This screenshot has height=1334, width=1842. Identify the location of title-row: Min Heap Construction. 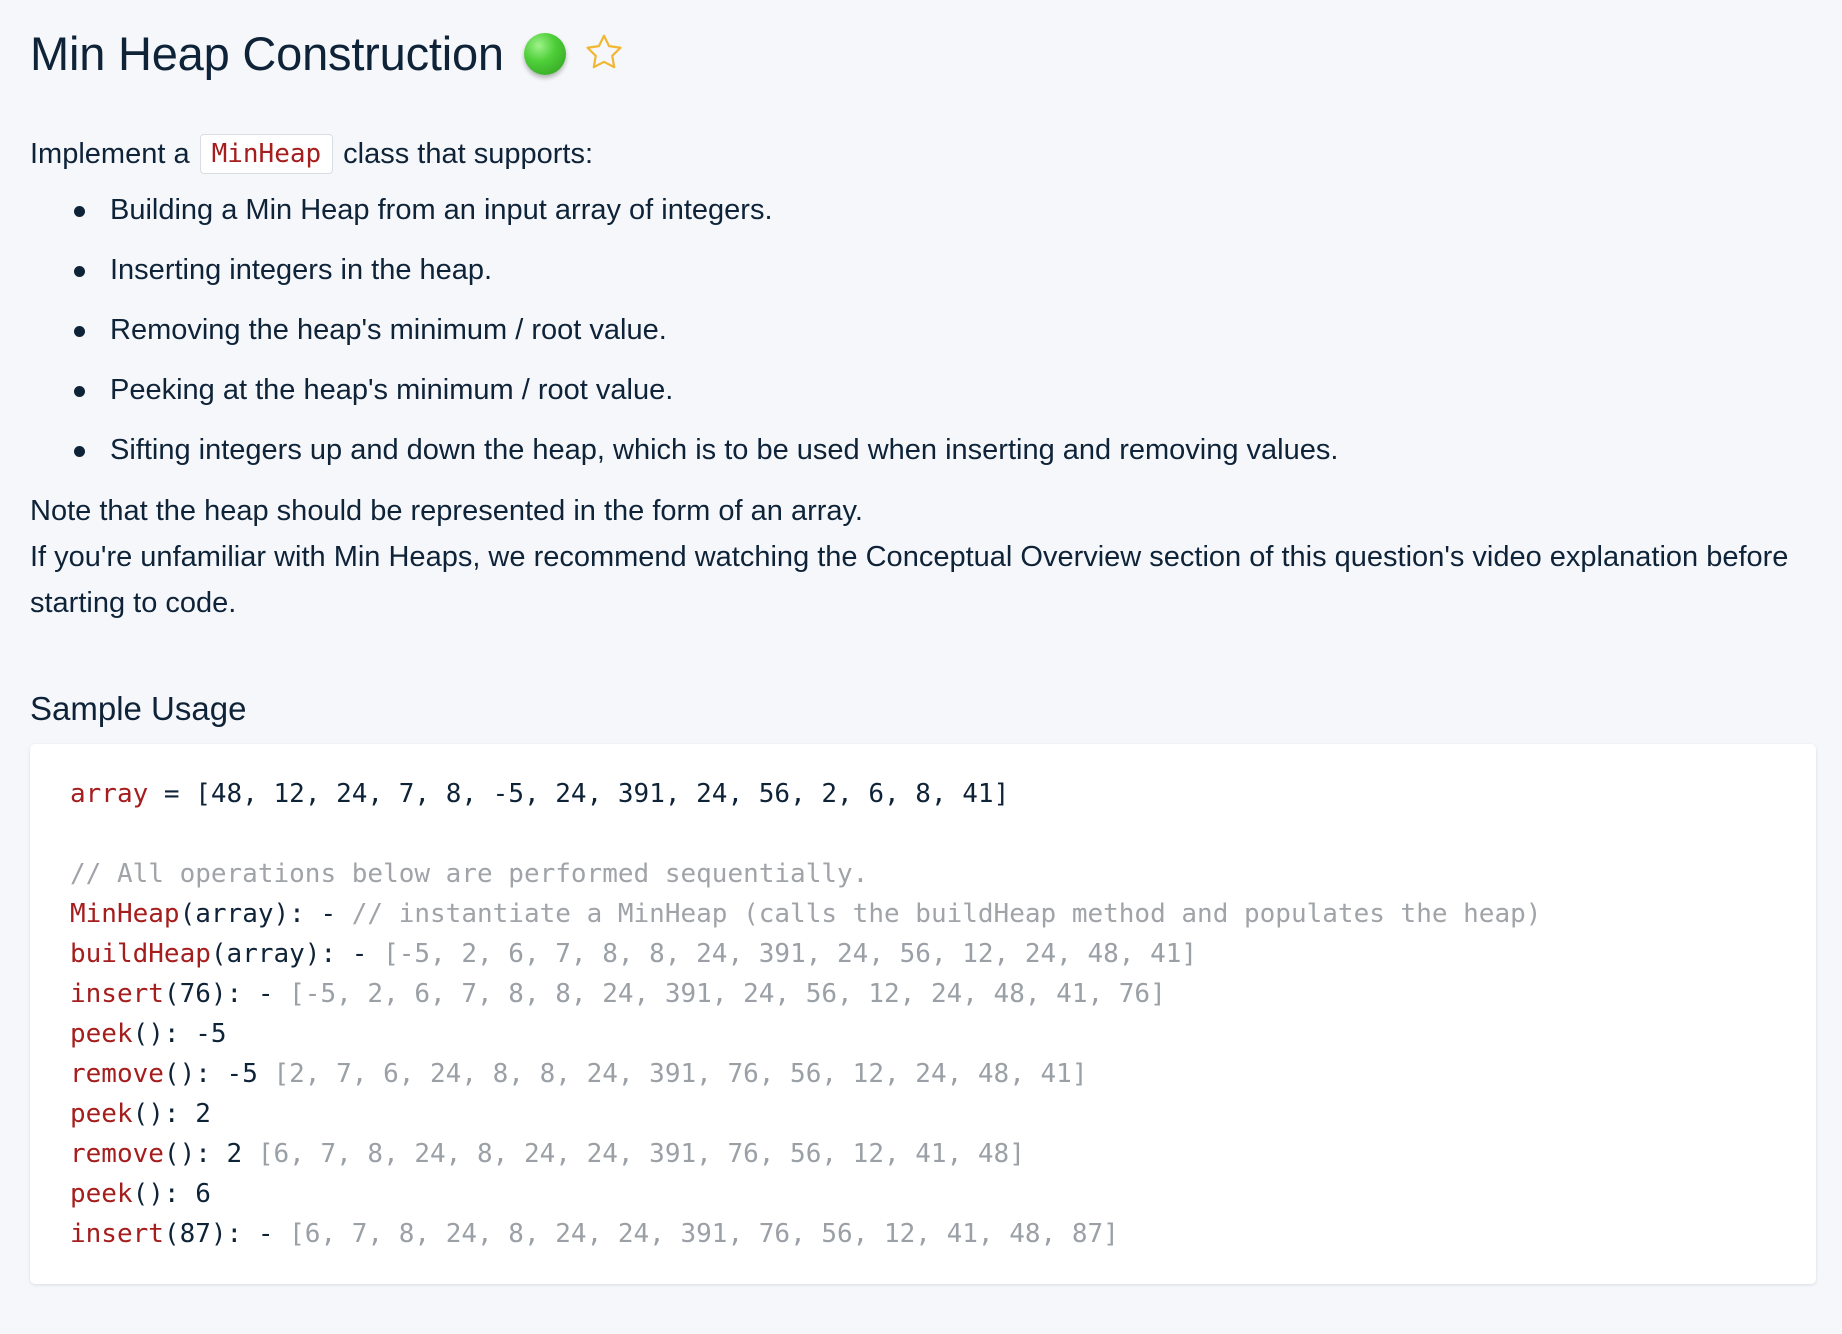
(936, 53).